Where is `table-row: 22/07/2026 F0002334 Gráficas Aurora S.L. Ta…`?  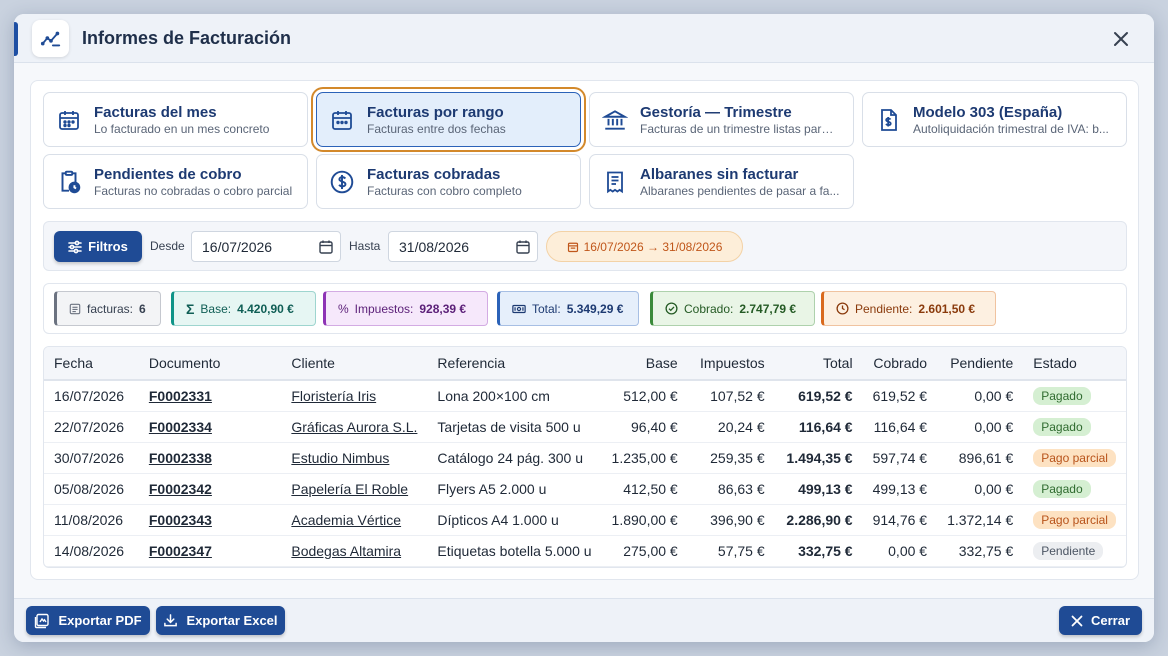 table-row: 22/07/2026 F0002334 Gráficas Aurora S.L. Ta… is located at coordinates (585, 426).